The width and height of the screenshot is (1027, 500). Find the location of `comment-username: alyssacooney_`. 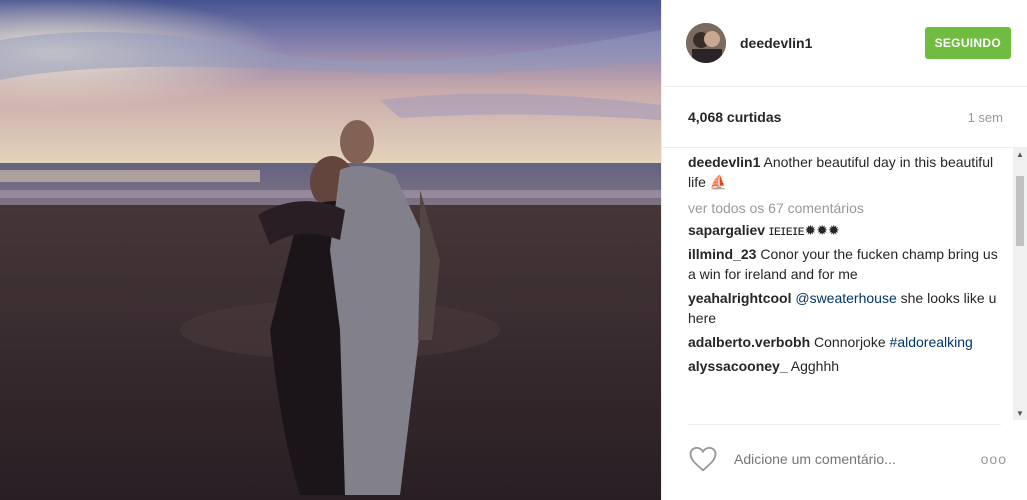

comment-username: alyssacooney_ is located at coordinates (738, 366).